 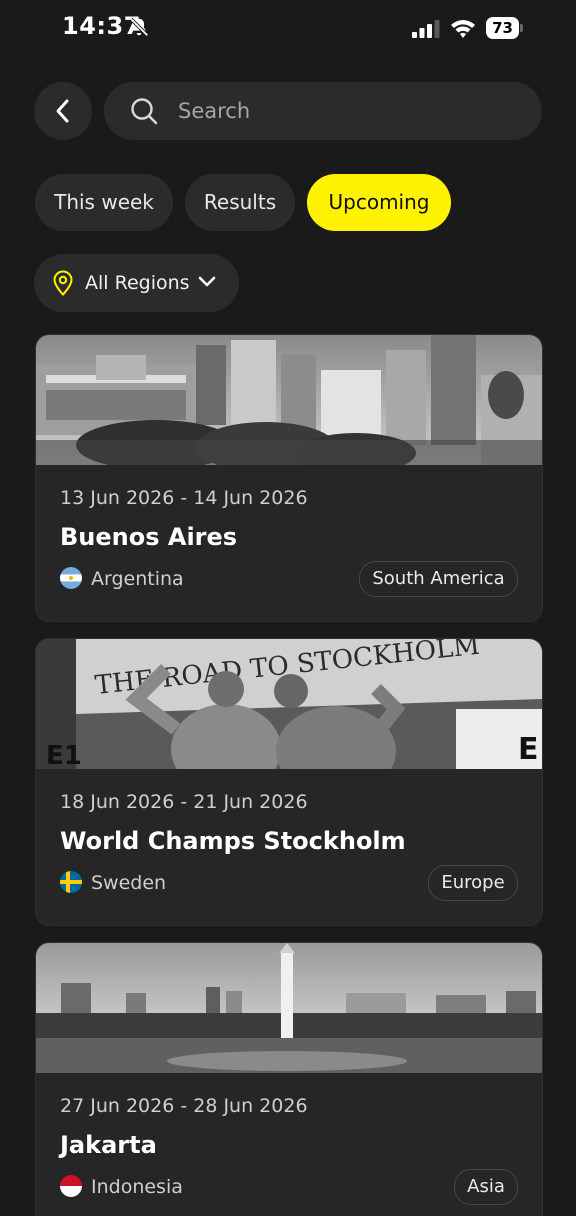 I want to click on jakarta-city-photo, so click(x=289, y=1008).